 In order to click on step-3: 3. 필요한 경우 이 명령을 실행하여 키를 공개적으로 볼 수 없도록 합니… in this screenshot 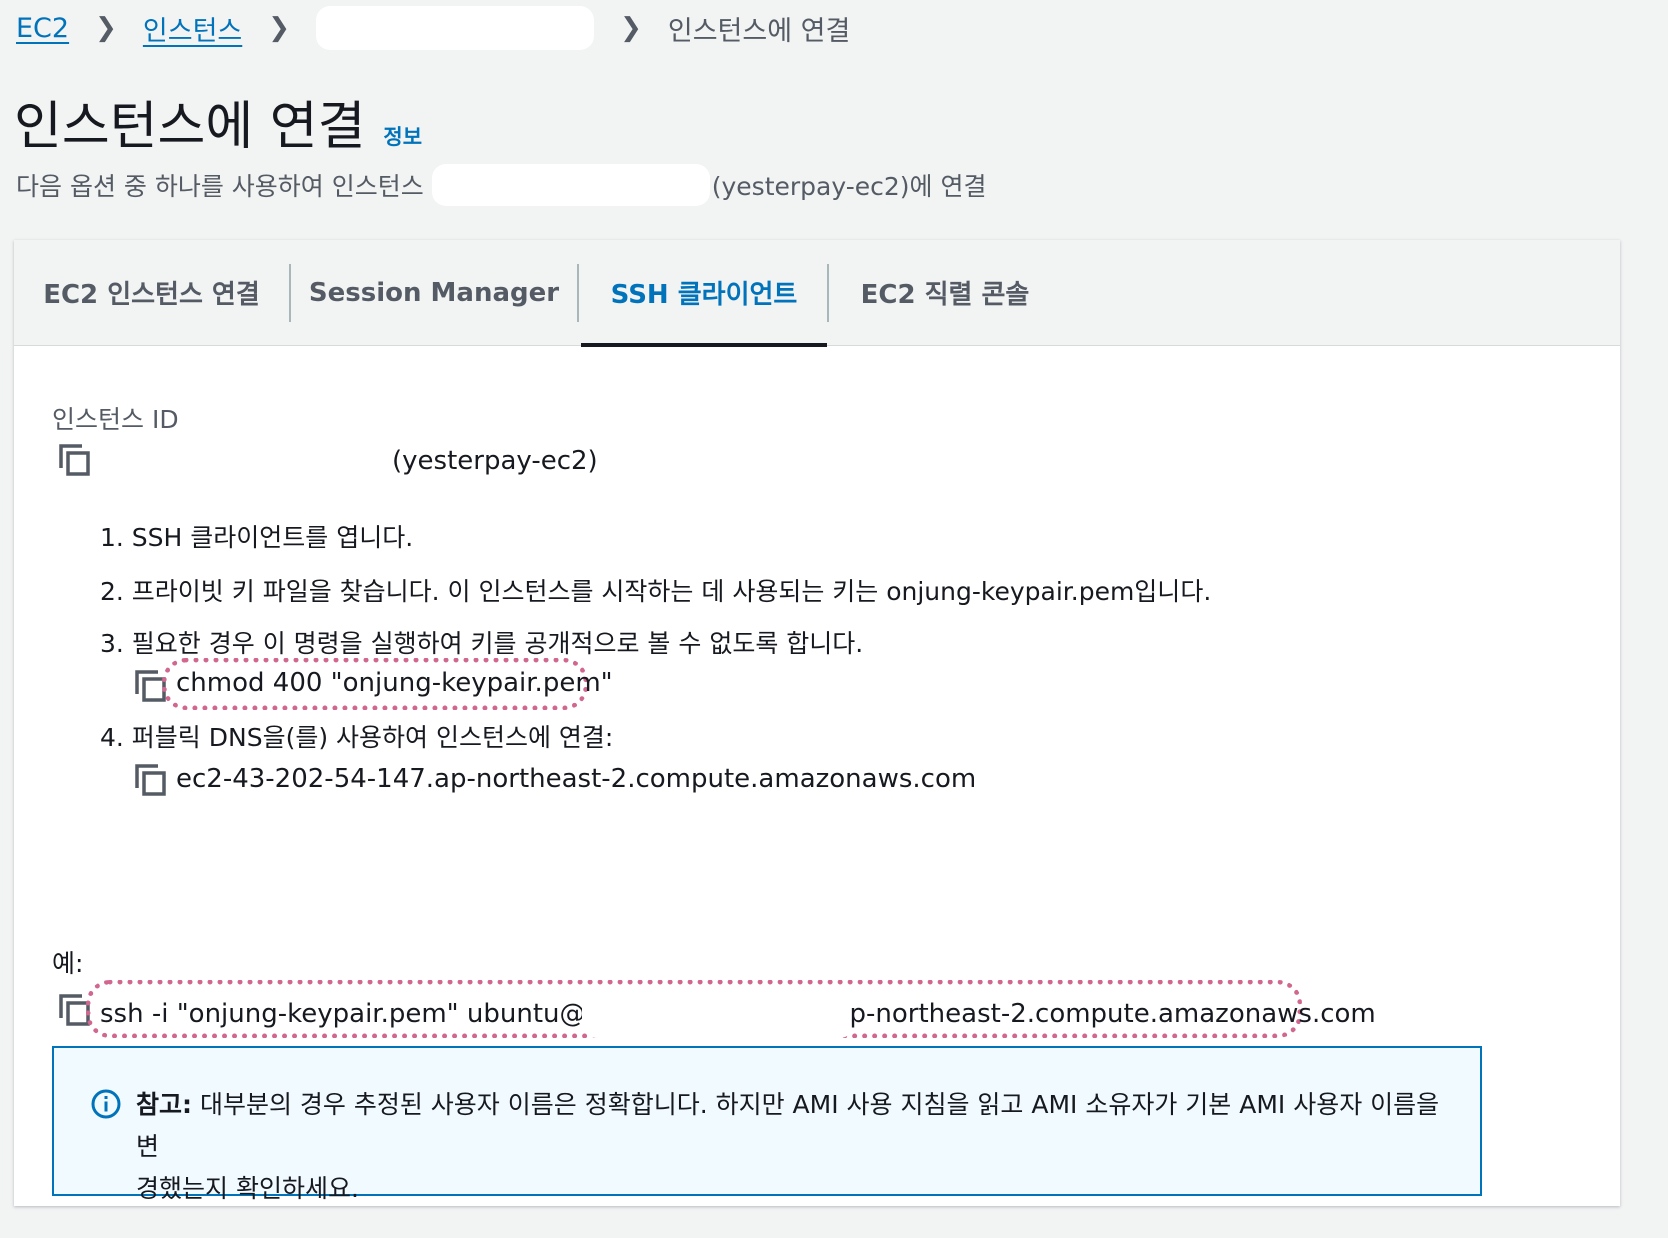, I will do `click(482, 643)`.